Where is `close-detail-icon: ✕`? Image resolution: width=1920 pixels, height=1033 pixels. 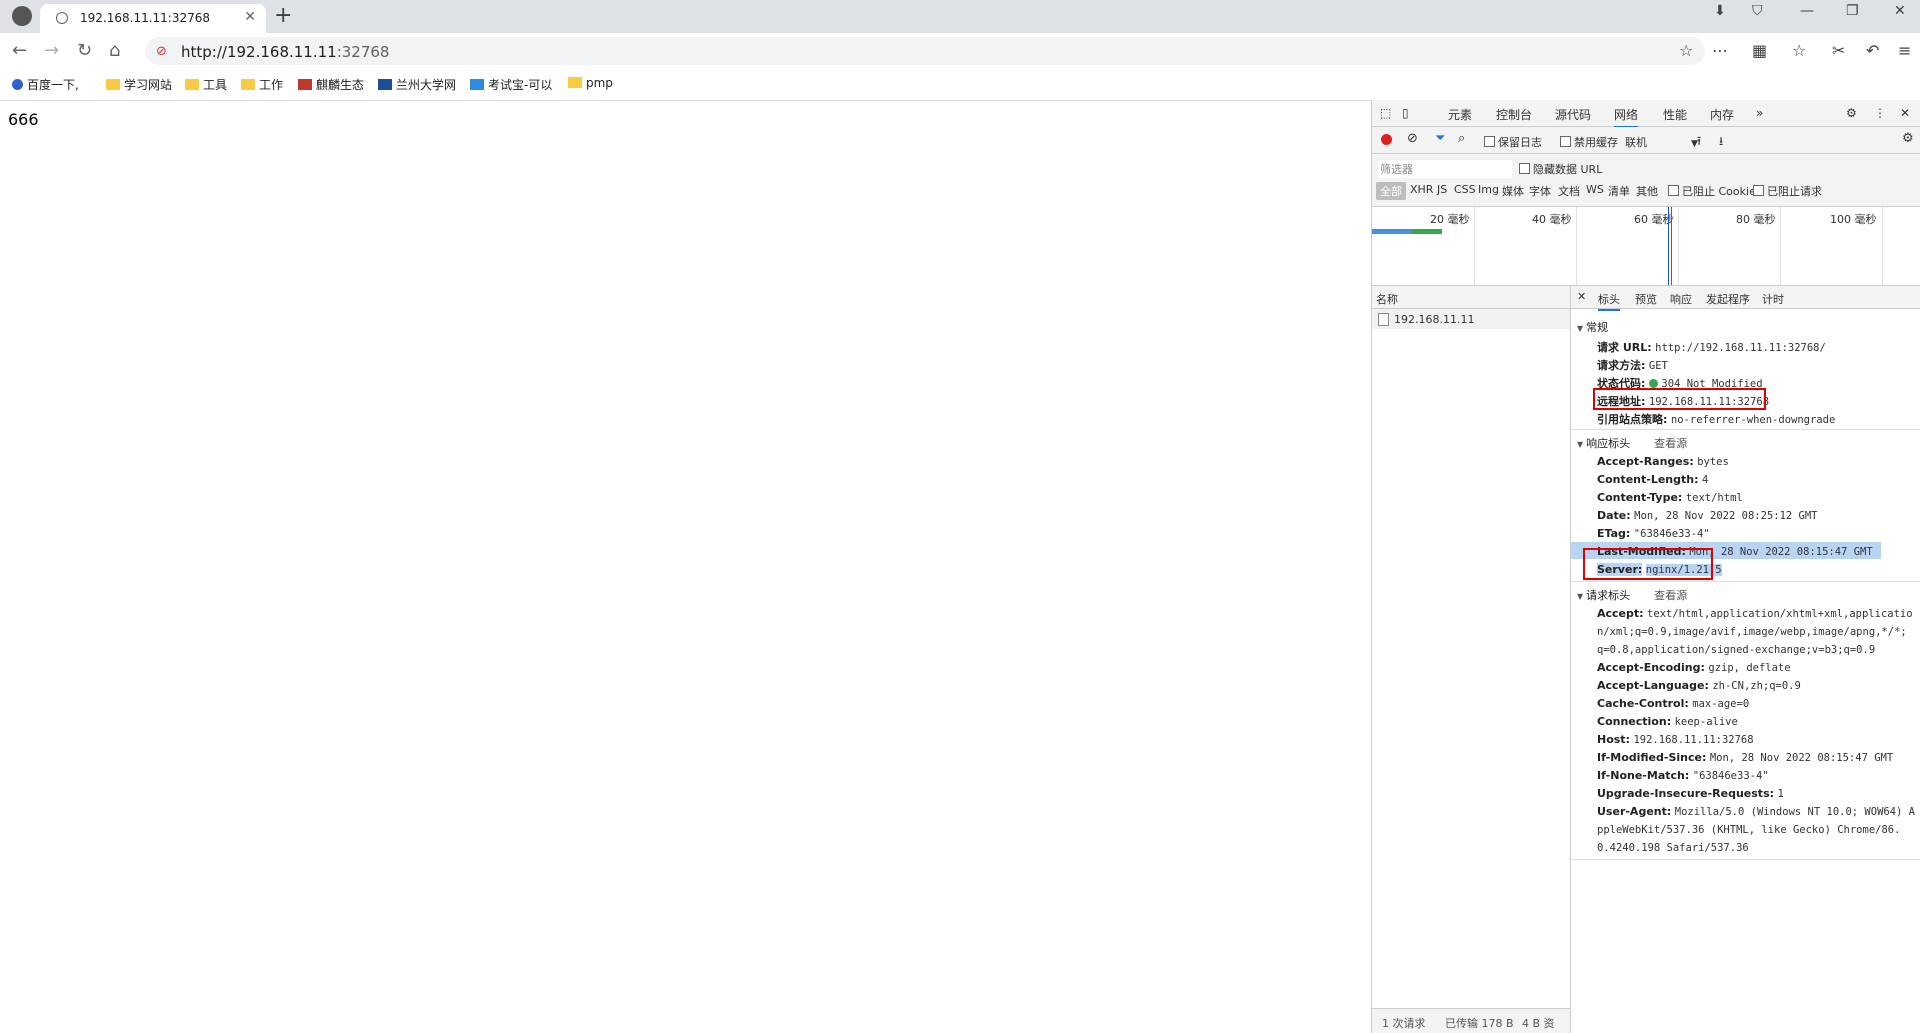 close-detail-icon: ✕ is located at coordinates (1581, 296).